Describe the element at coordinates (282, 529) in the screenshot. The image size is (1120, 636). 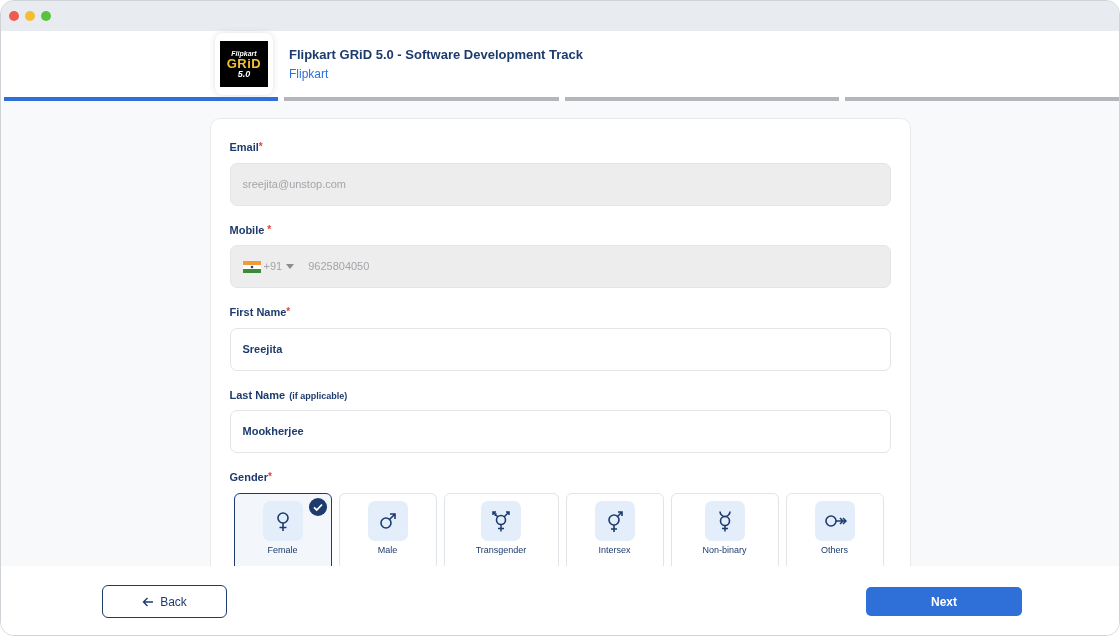
I see `gender-option: Female` at that location.